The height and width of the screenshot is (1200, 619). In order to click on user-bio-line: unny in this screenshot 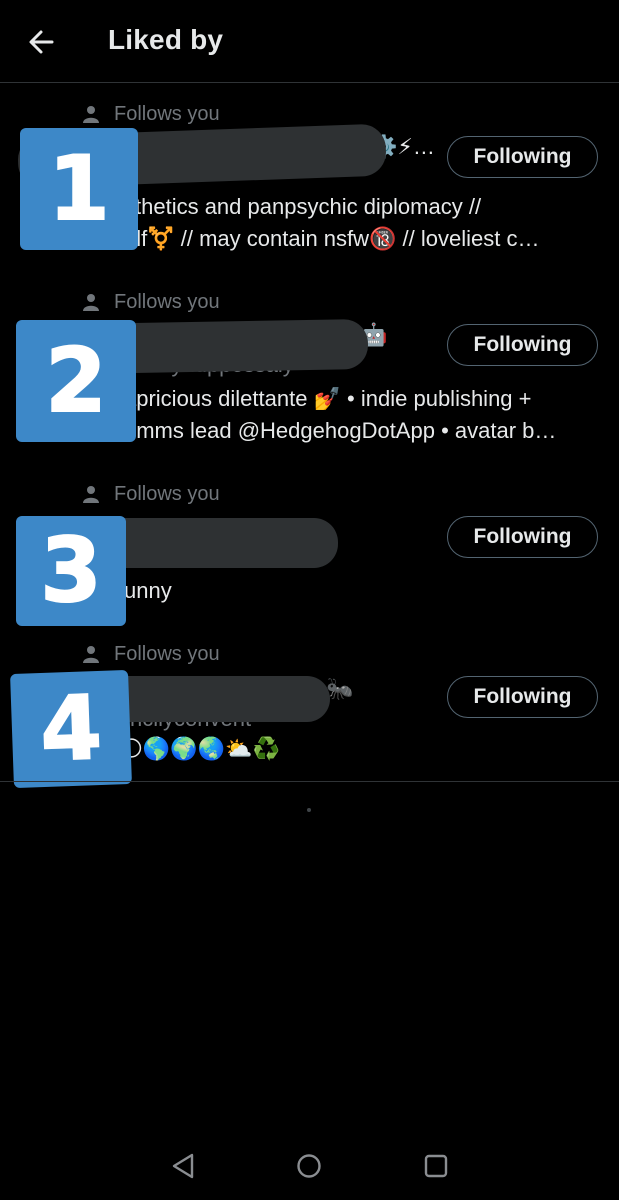, I will do `click(148, 590)`.